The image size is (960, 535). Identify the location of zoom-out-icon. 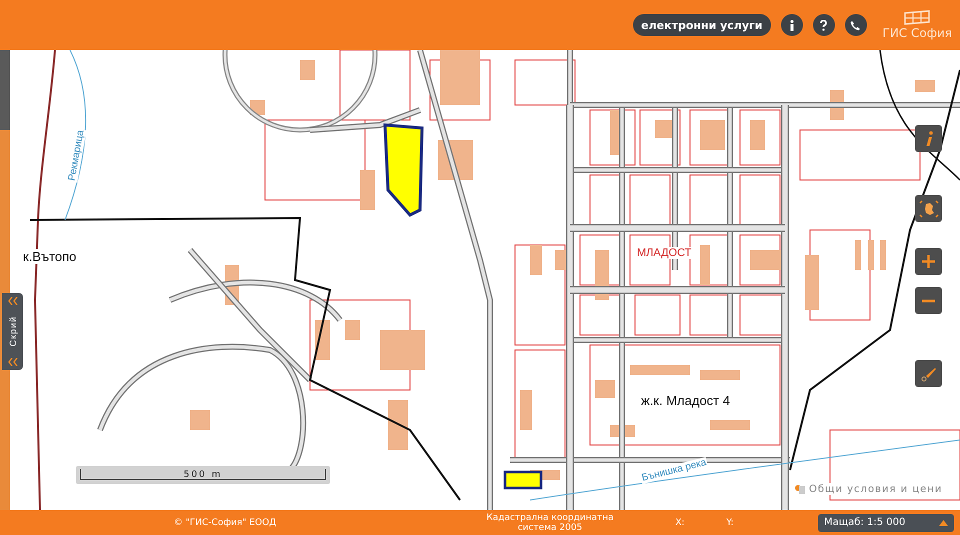
(928, 300).